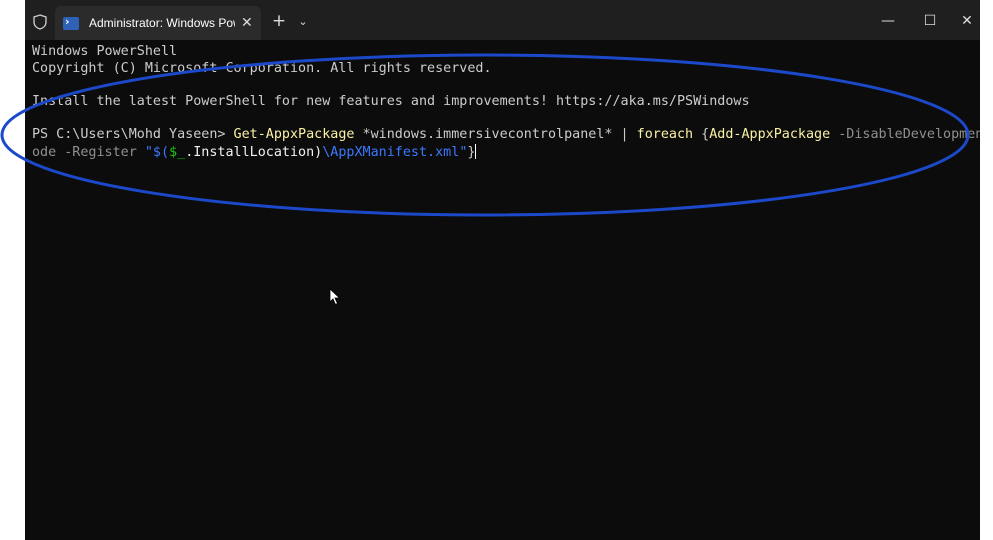 This screenshot has height=540, width=993. What do you see at coordinates (279, 21) in the screenshot?
I see `new-tab-button: +` at bounding box center [279, 21].